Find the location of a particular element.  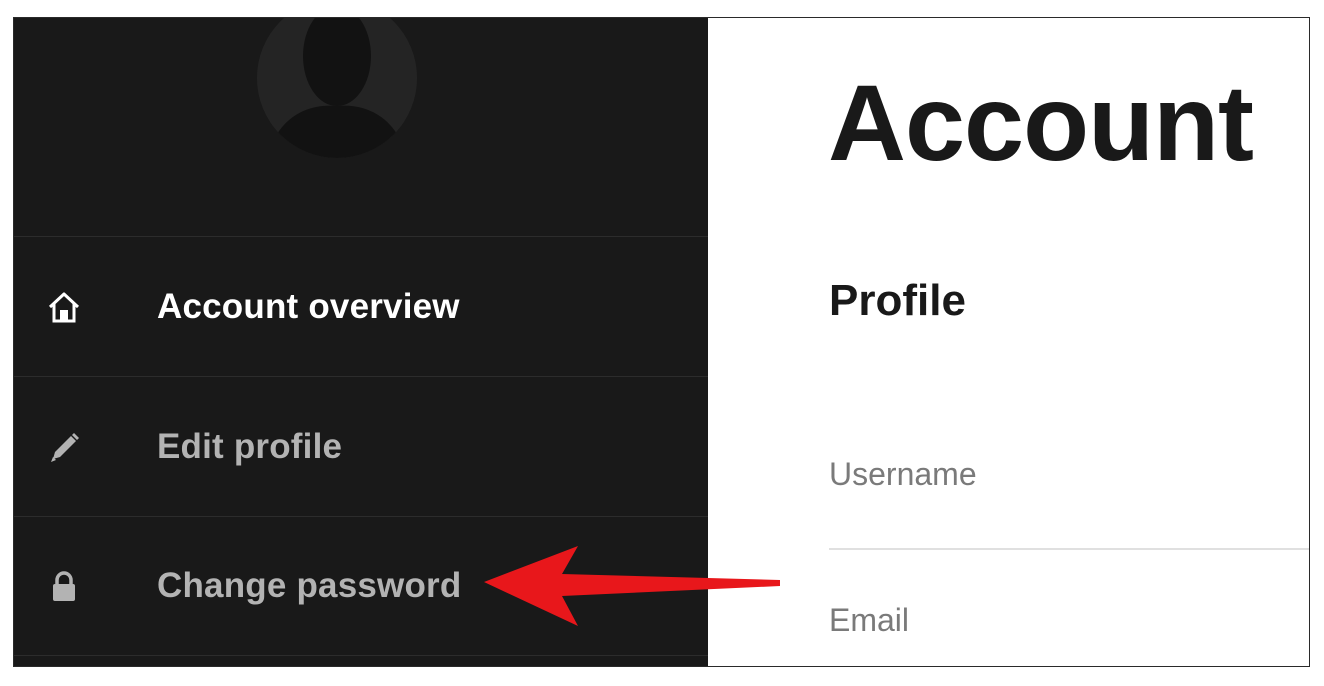

sidebar-item-account-overview: Account overview is located at coordinates (361, 306).